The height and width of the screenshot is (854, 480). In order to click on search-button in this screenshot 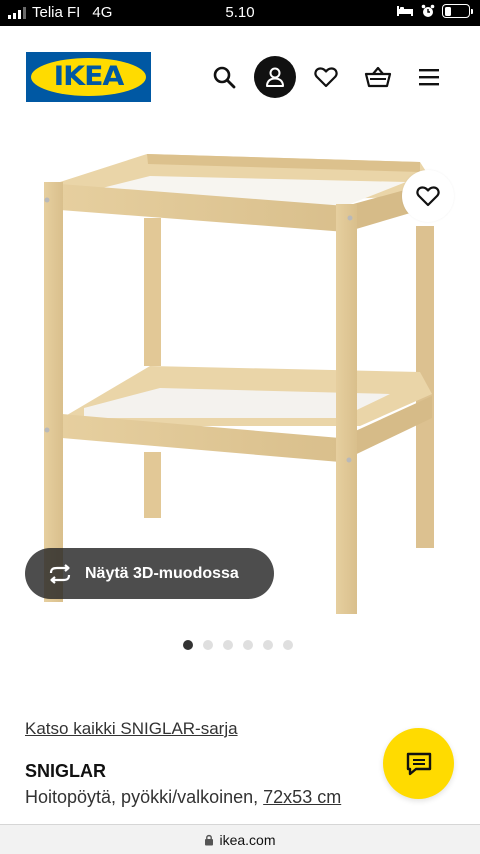, I will do `click(224, 77)`.